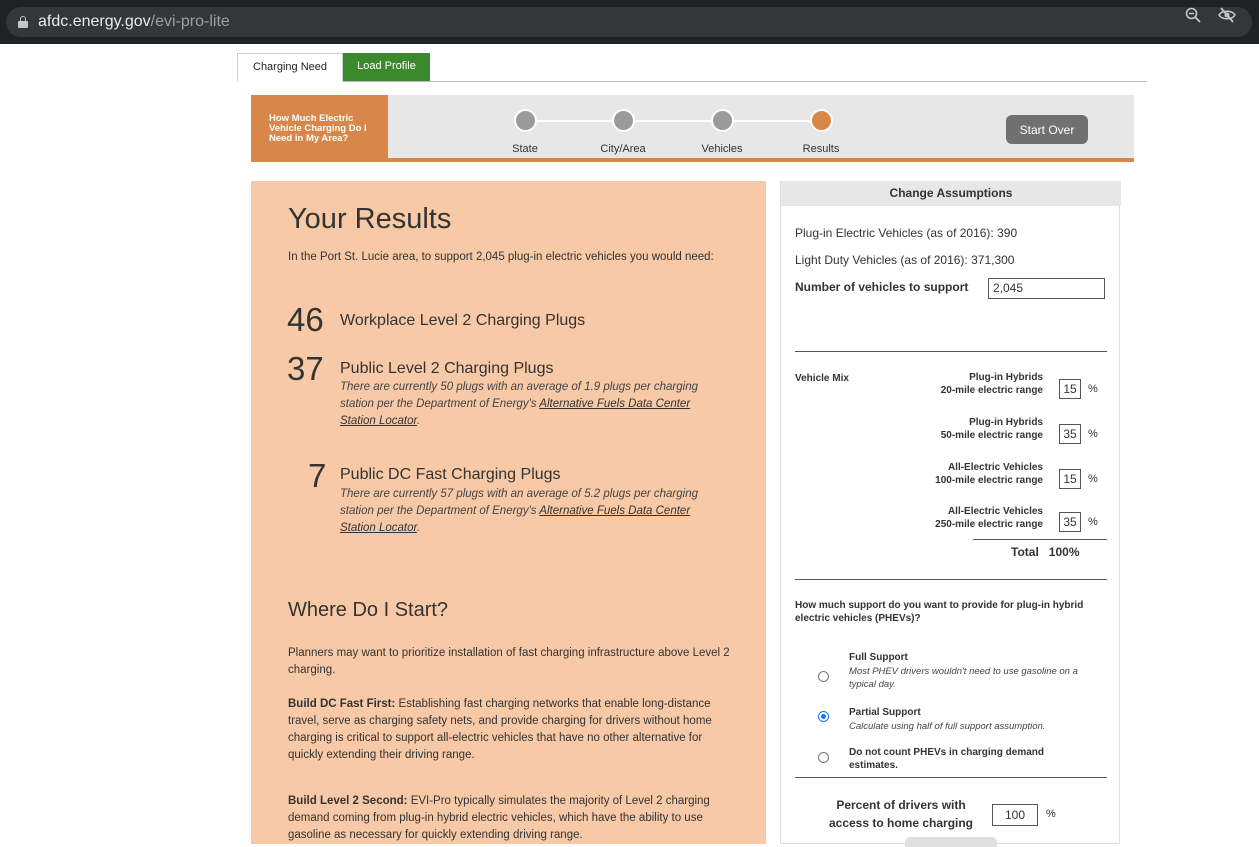  Describe the element at coordinates (822, 378) in the screenshot. I see `vehicle-mix-label: Vehicle Mix` at that location.